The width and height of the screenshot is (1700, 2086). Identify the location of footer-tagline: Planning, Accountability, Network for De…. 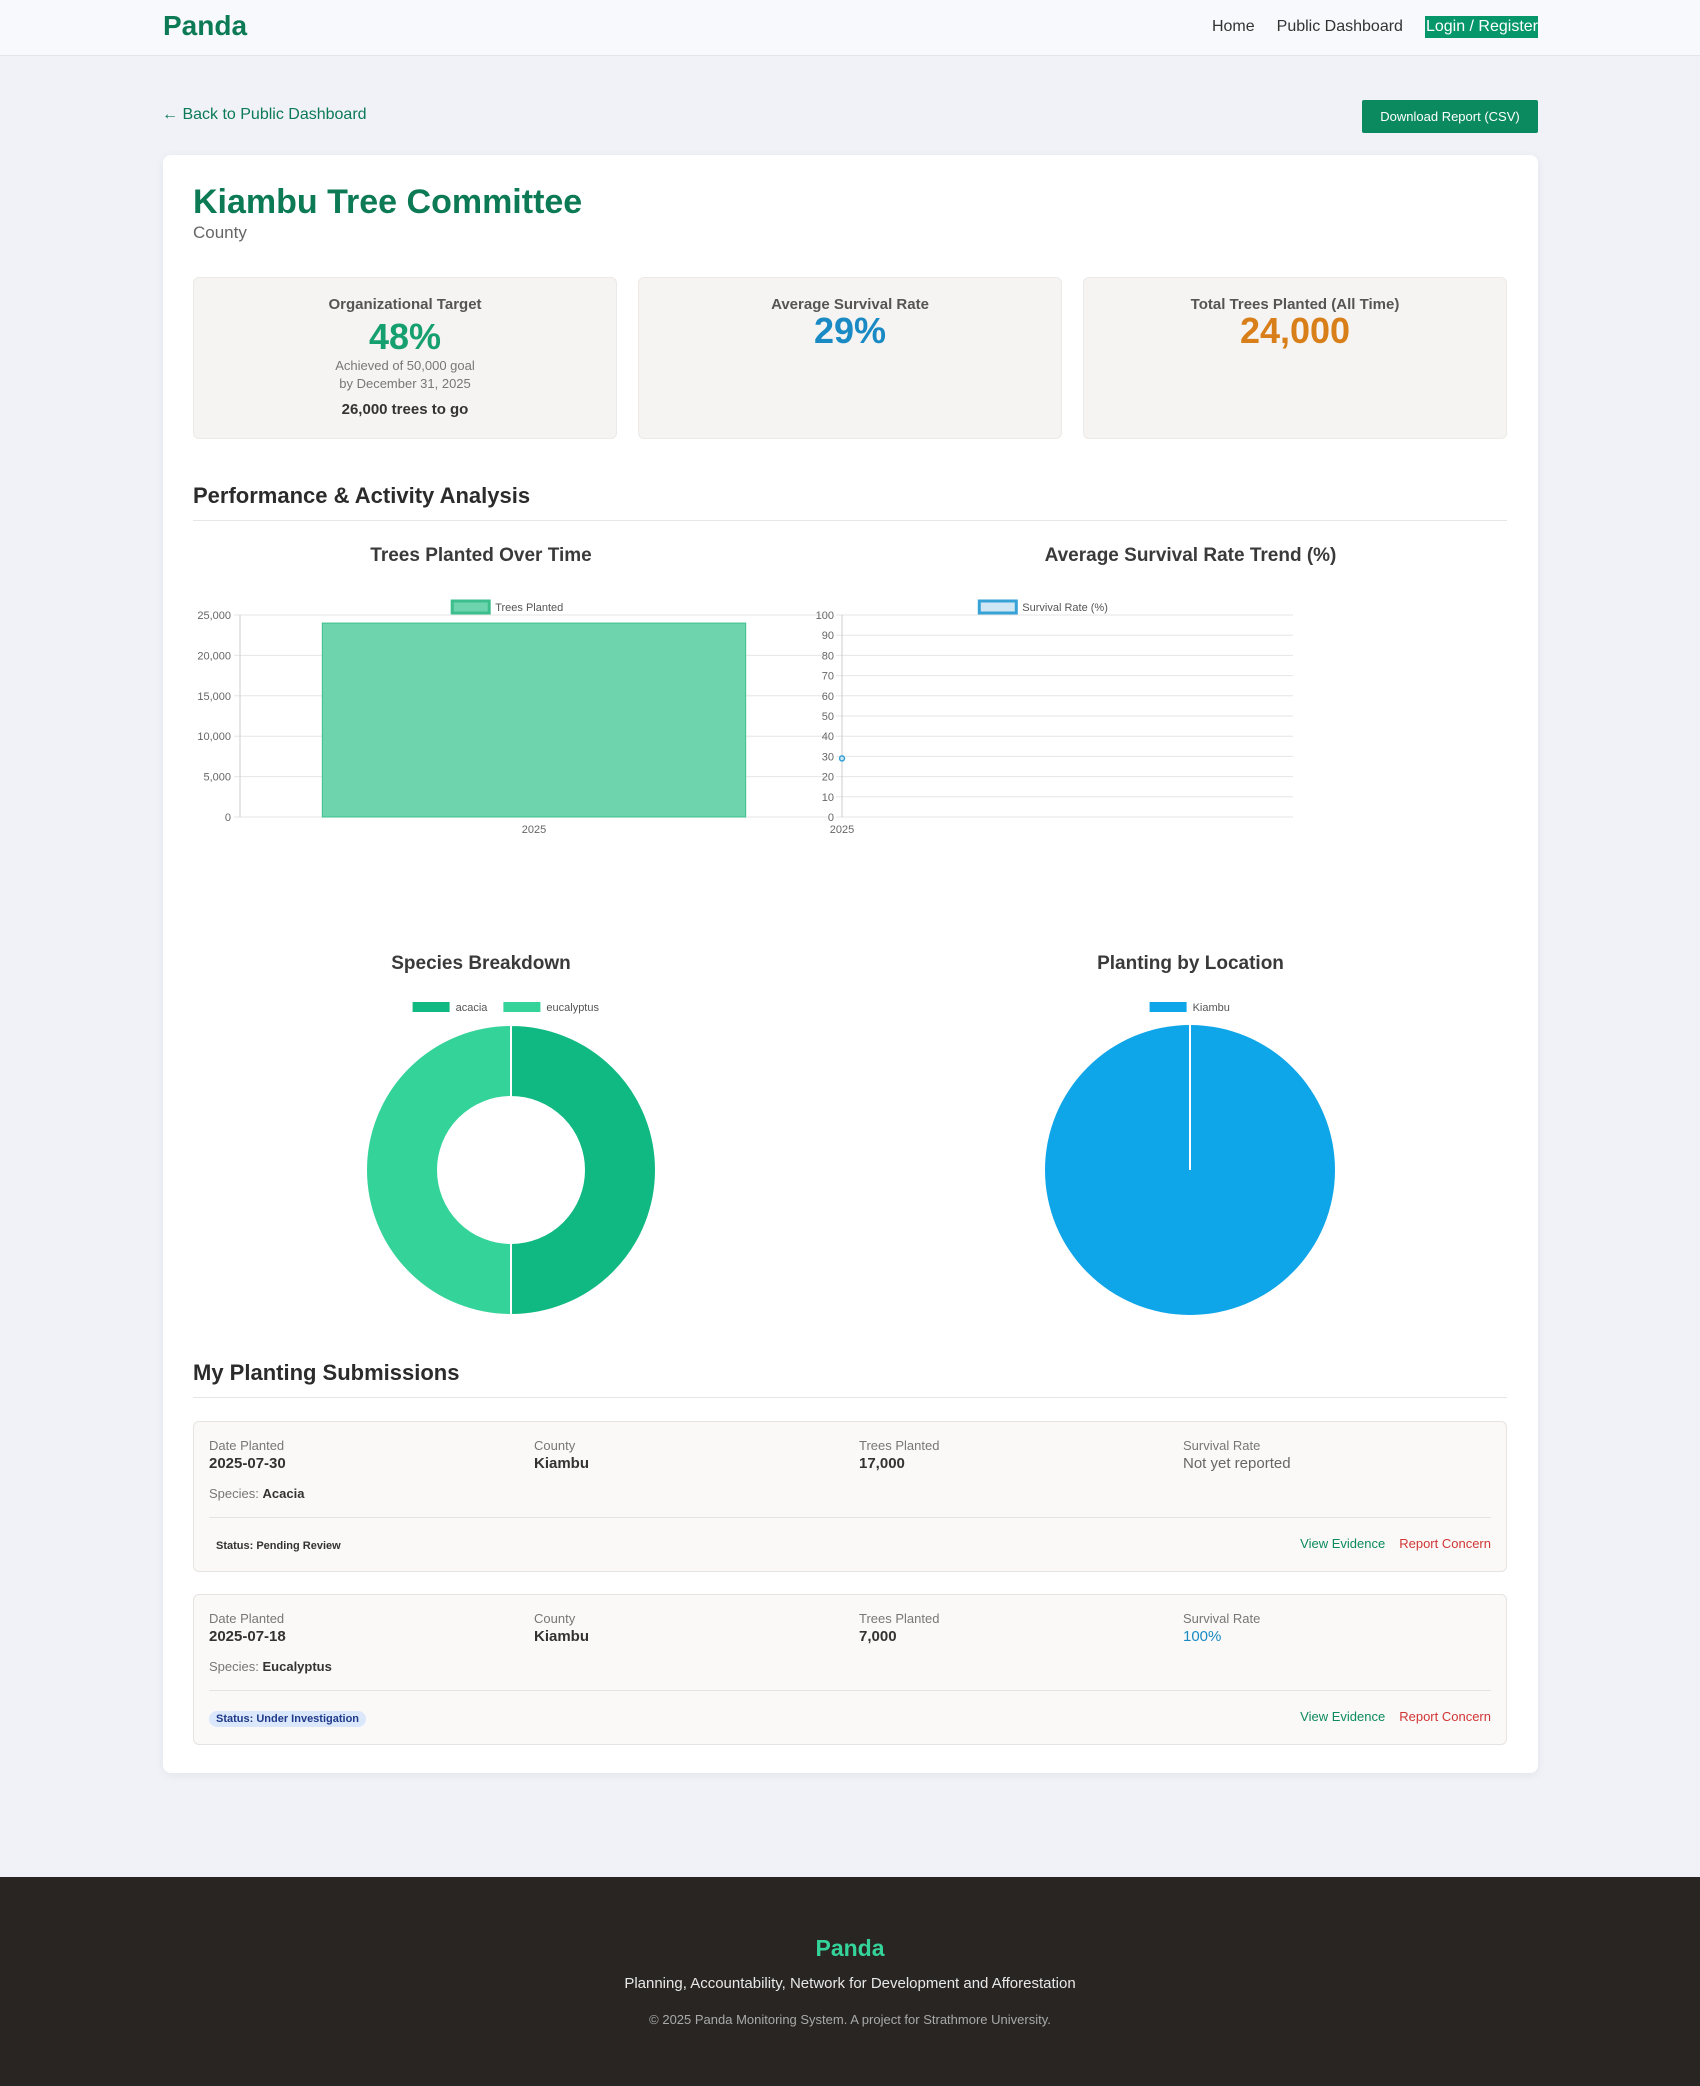
(850, 1983).